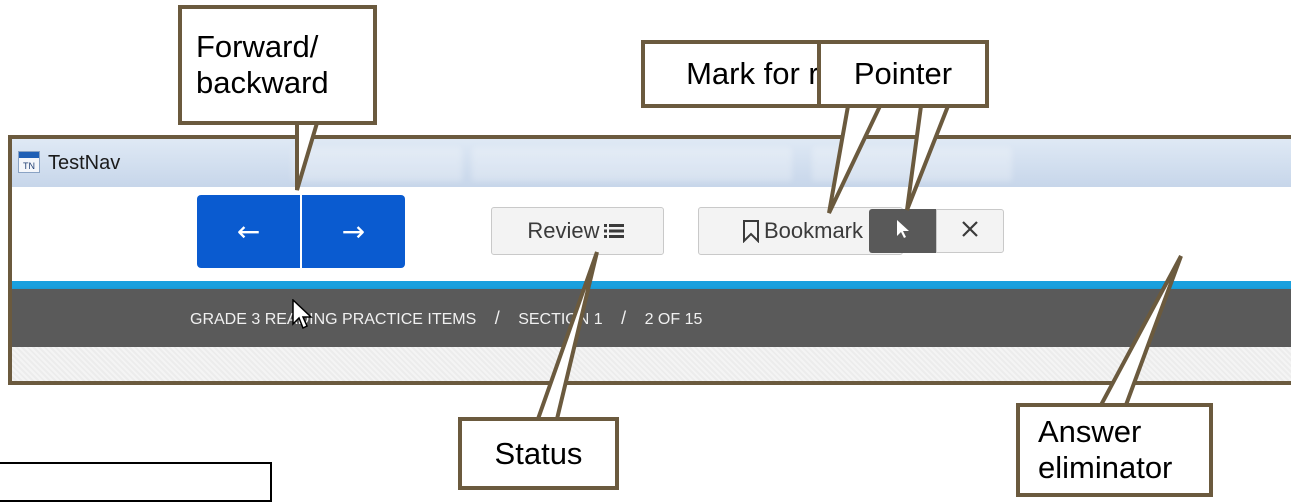 Image resolution: width=1291 pixels, height=502 pixels. I want to click on close-icon, so click(970, 231).